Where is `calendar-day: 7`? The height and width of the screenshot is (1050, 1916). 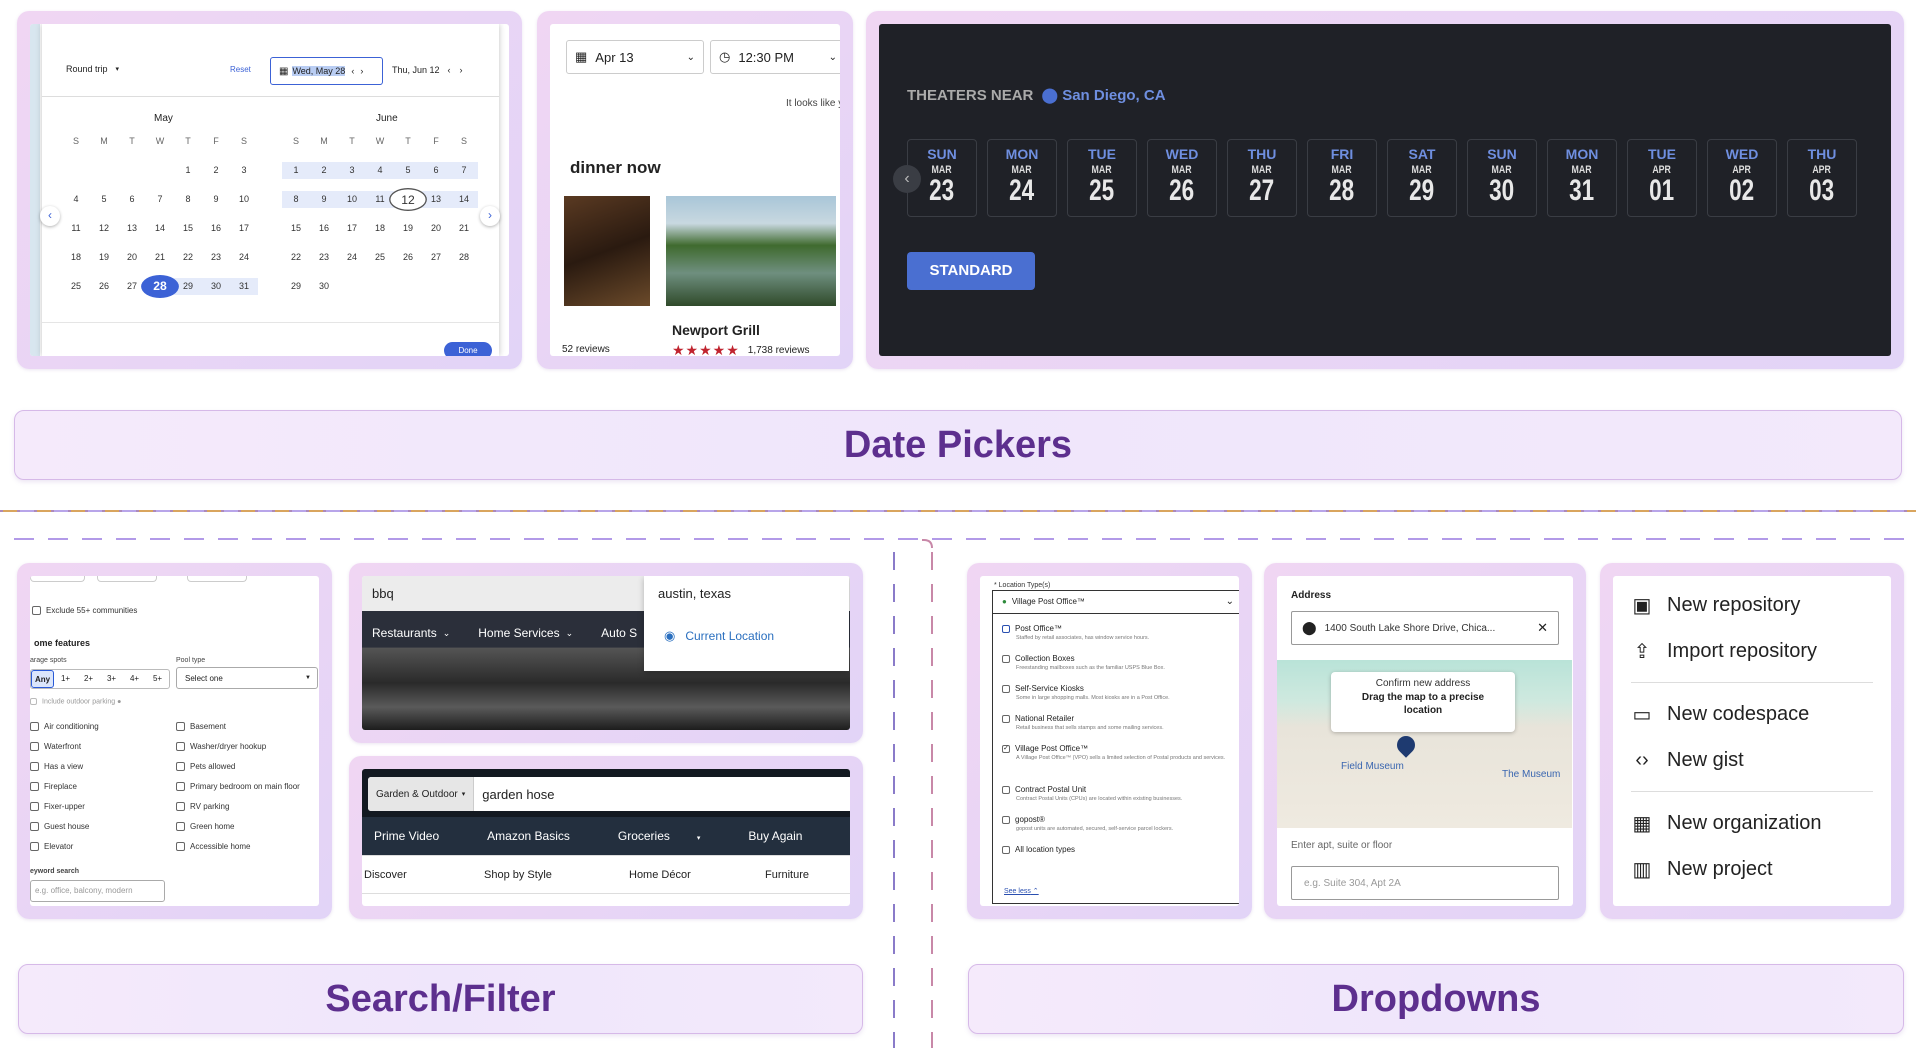 calendar-day: 7 is located at coordinates (464, 170).